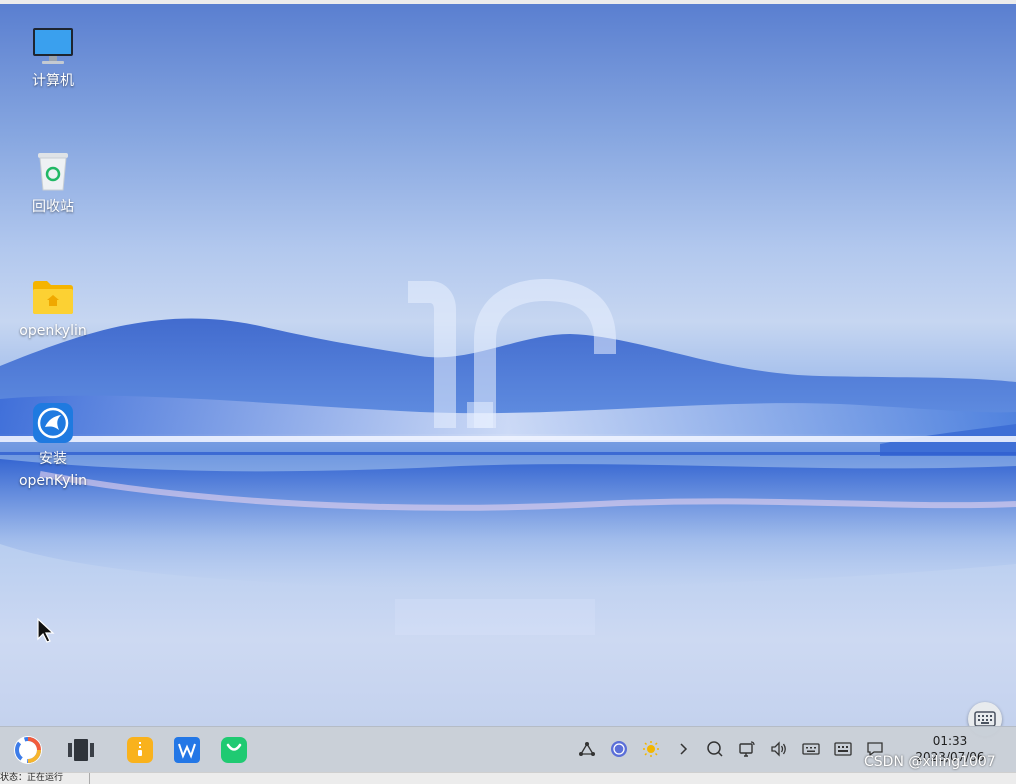 The height and width of the screenshot is (784, 1016). Describe the element at coordinates (683, 749) in the screenshot. I see `expand-arrow-icon` at that location.